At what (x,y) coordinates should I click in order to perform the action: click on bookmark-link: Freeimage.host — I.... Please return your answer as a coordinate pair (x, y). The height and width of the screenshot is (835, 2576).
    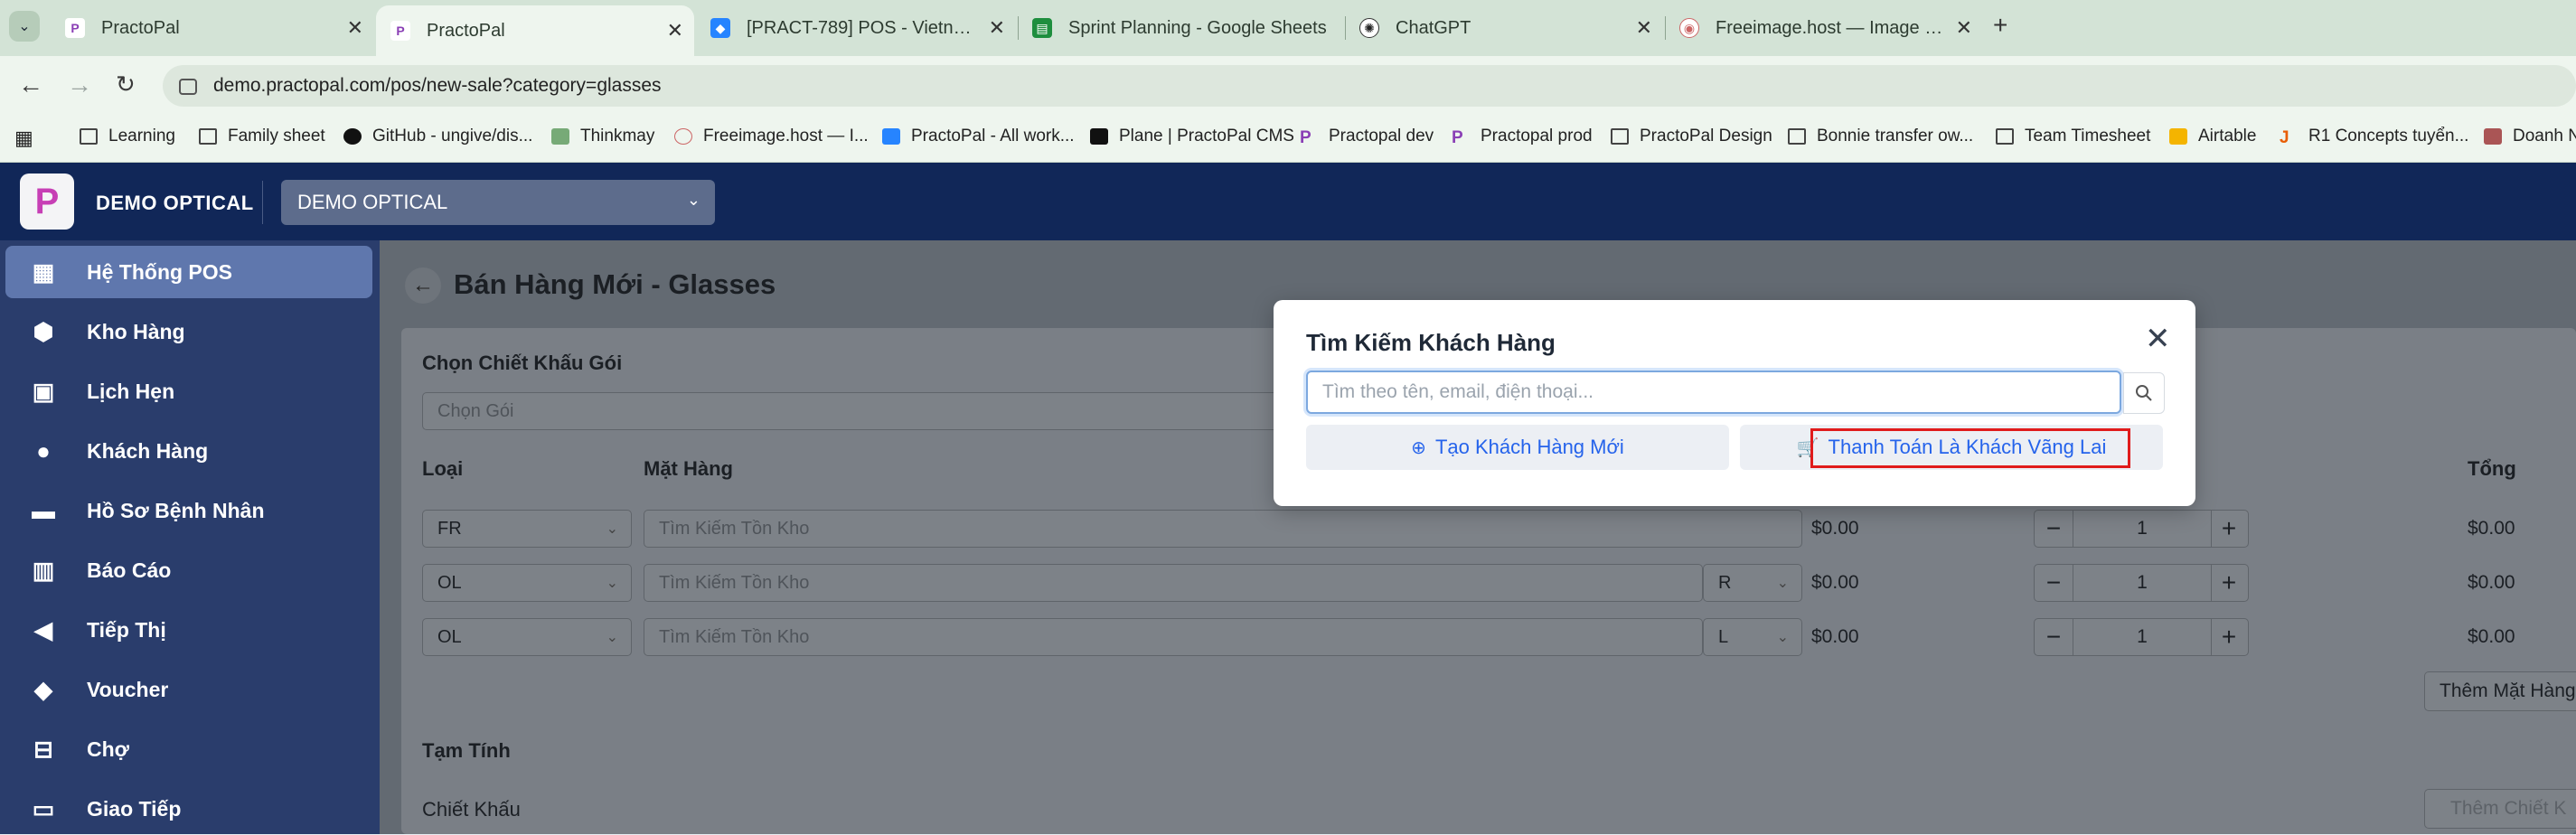
    Looking at the image, I should click on (772, 136).